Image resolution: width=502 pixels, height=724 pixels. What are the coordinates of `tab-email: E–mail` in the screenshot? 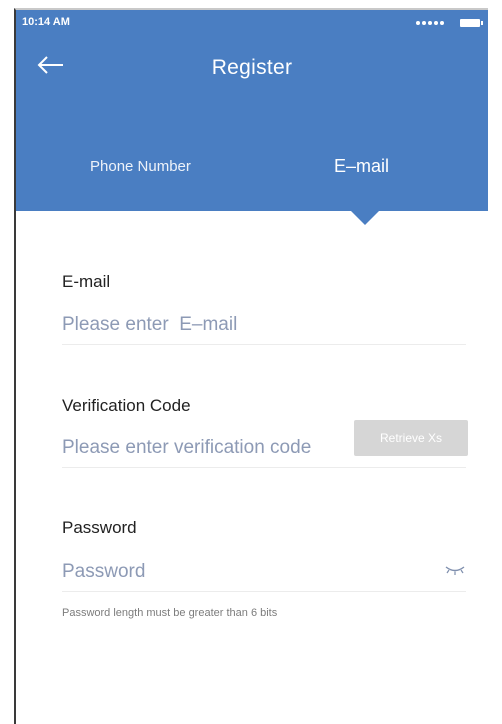 It's located at (361, 166).